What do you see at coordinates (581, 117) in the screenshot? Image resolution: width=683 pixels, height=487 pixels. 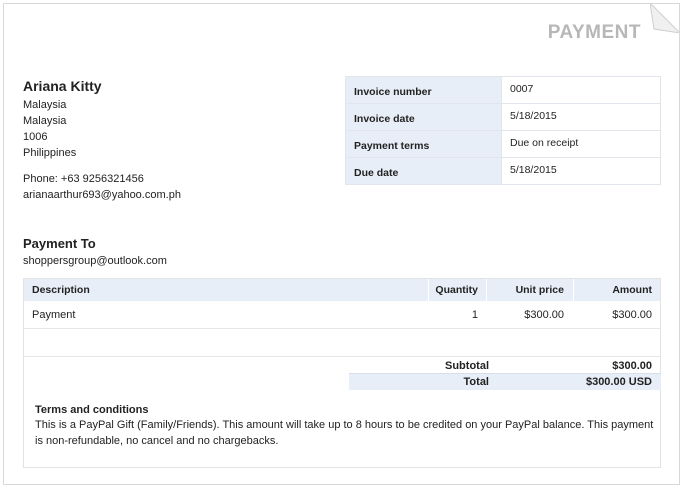 I see `invoice-date-value: 5/18/2015` at bounding box center [581, 117].